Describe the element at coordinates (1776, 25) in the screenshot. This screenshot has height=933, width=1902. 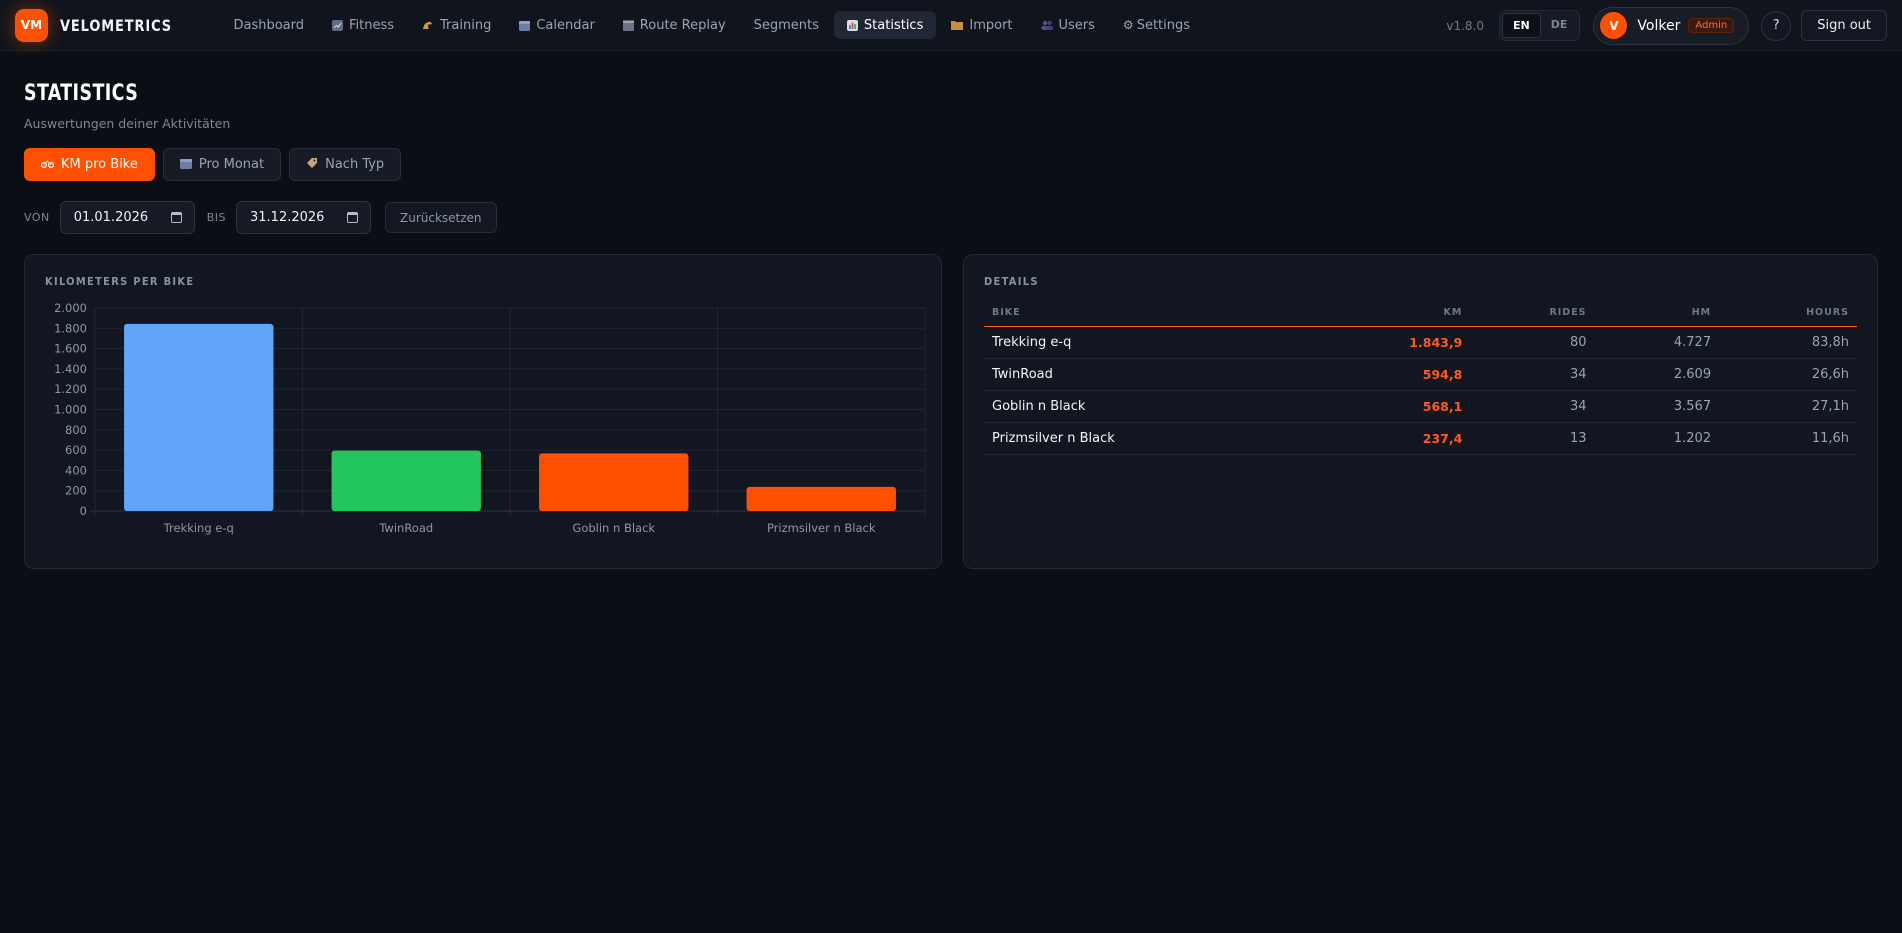
I see `help-button: ?` at that location.